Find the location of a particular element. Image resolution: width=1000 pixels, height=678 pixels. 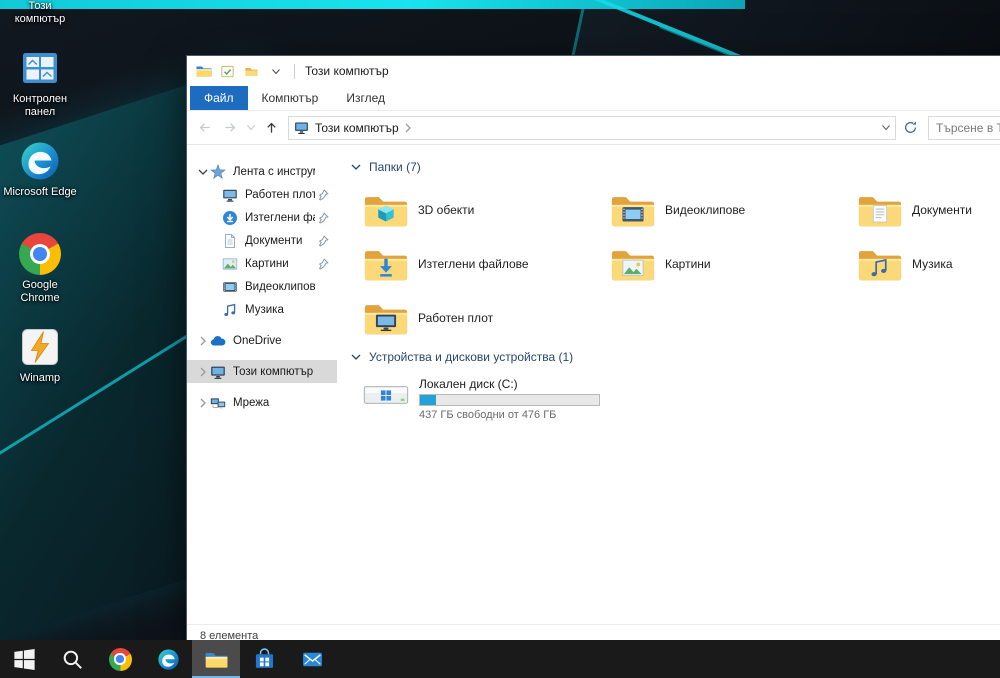

address-bar: Този компютър is located at coordinates (592, 127).